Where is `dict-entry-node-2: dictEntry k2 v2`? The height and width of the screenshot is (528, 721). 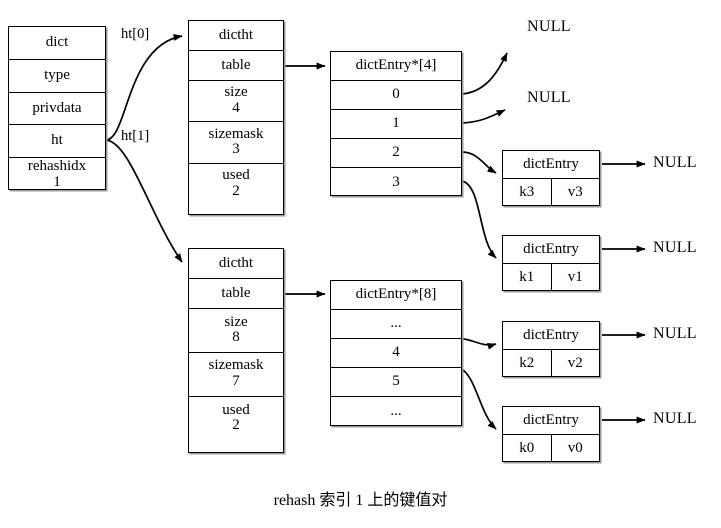
dict-entry-node-2: dictEntry k2 v2 is located at coordinates (551, 349).